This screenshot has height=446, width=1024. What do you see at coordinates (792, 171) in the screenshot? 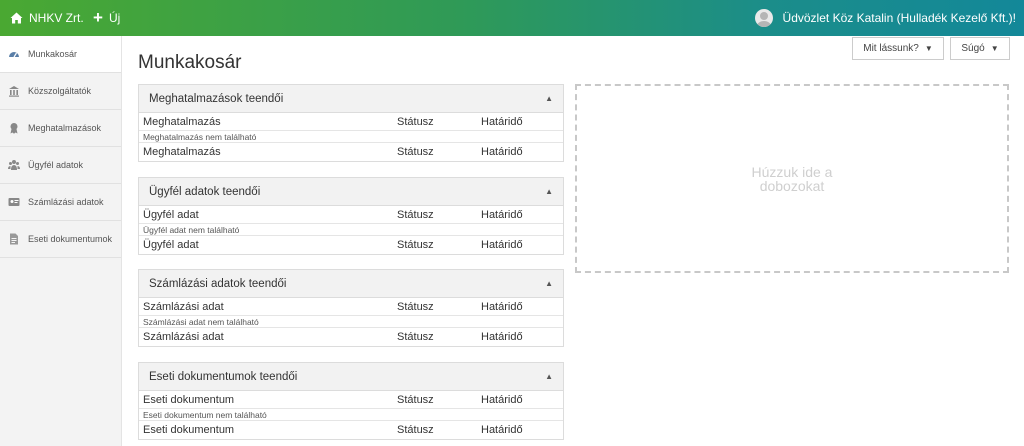
I see `drop-zone-line1: Húzzuk ide a` at bounding box center [792, 171].